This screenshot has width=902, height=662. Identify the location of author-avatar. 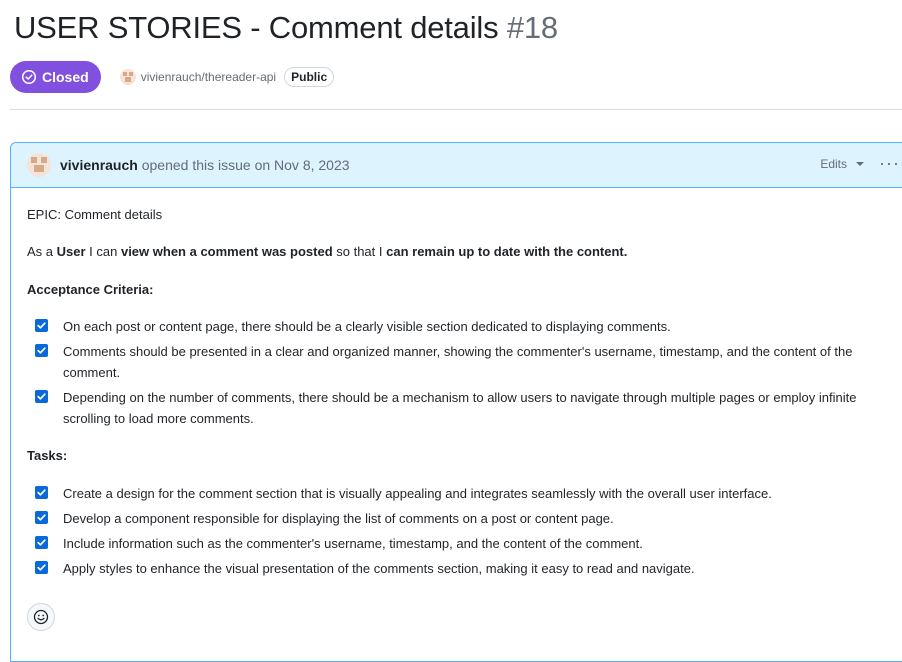
(39, 165).